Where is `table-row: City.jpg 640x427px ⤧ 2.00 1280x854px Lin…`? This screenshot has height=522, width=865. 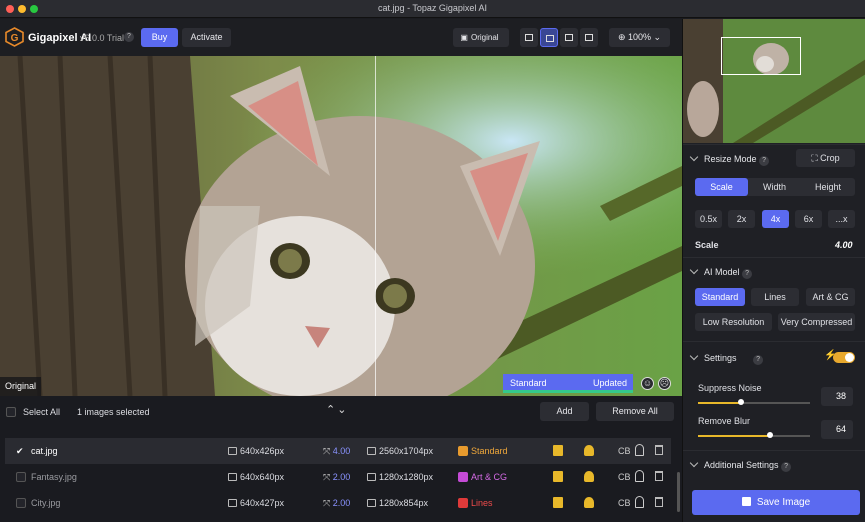 table-row: City.jpg 640x427px ⤧ 2.00 1280x854px Lin… is located at coordinates (338, 503).